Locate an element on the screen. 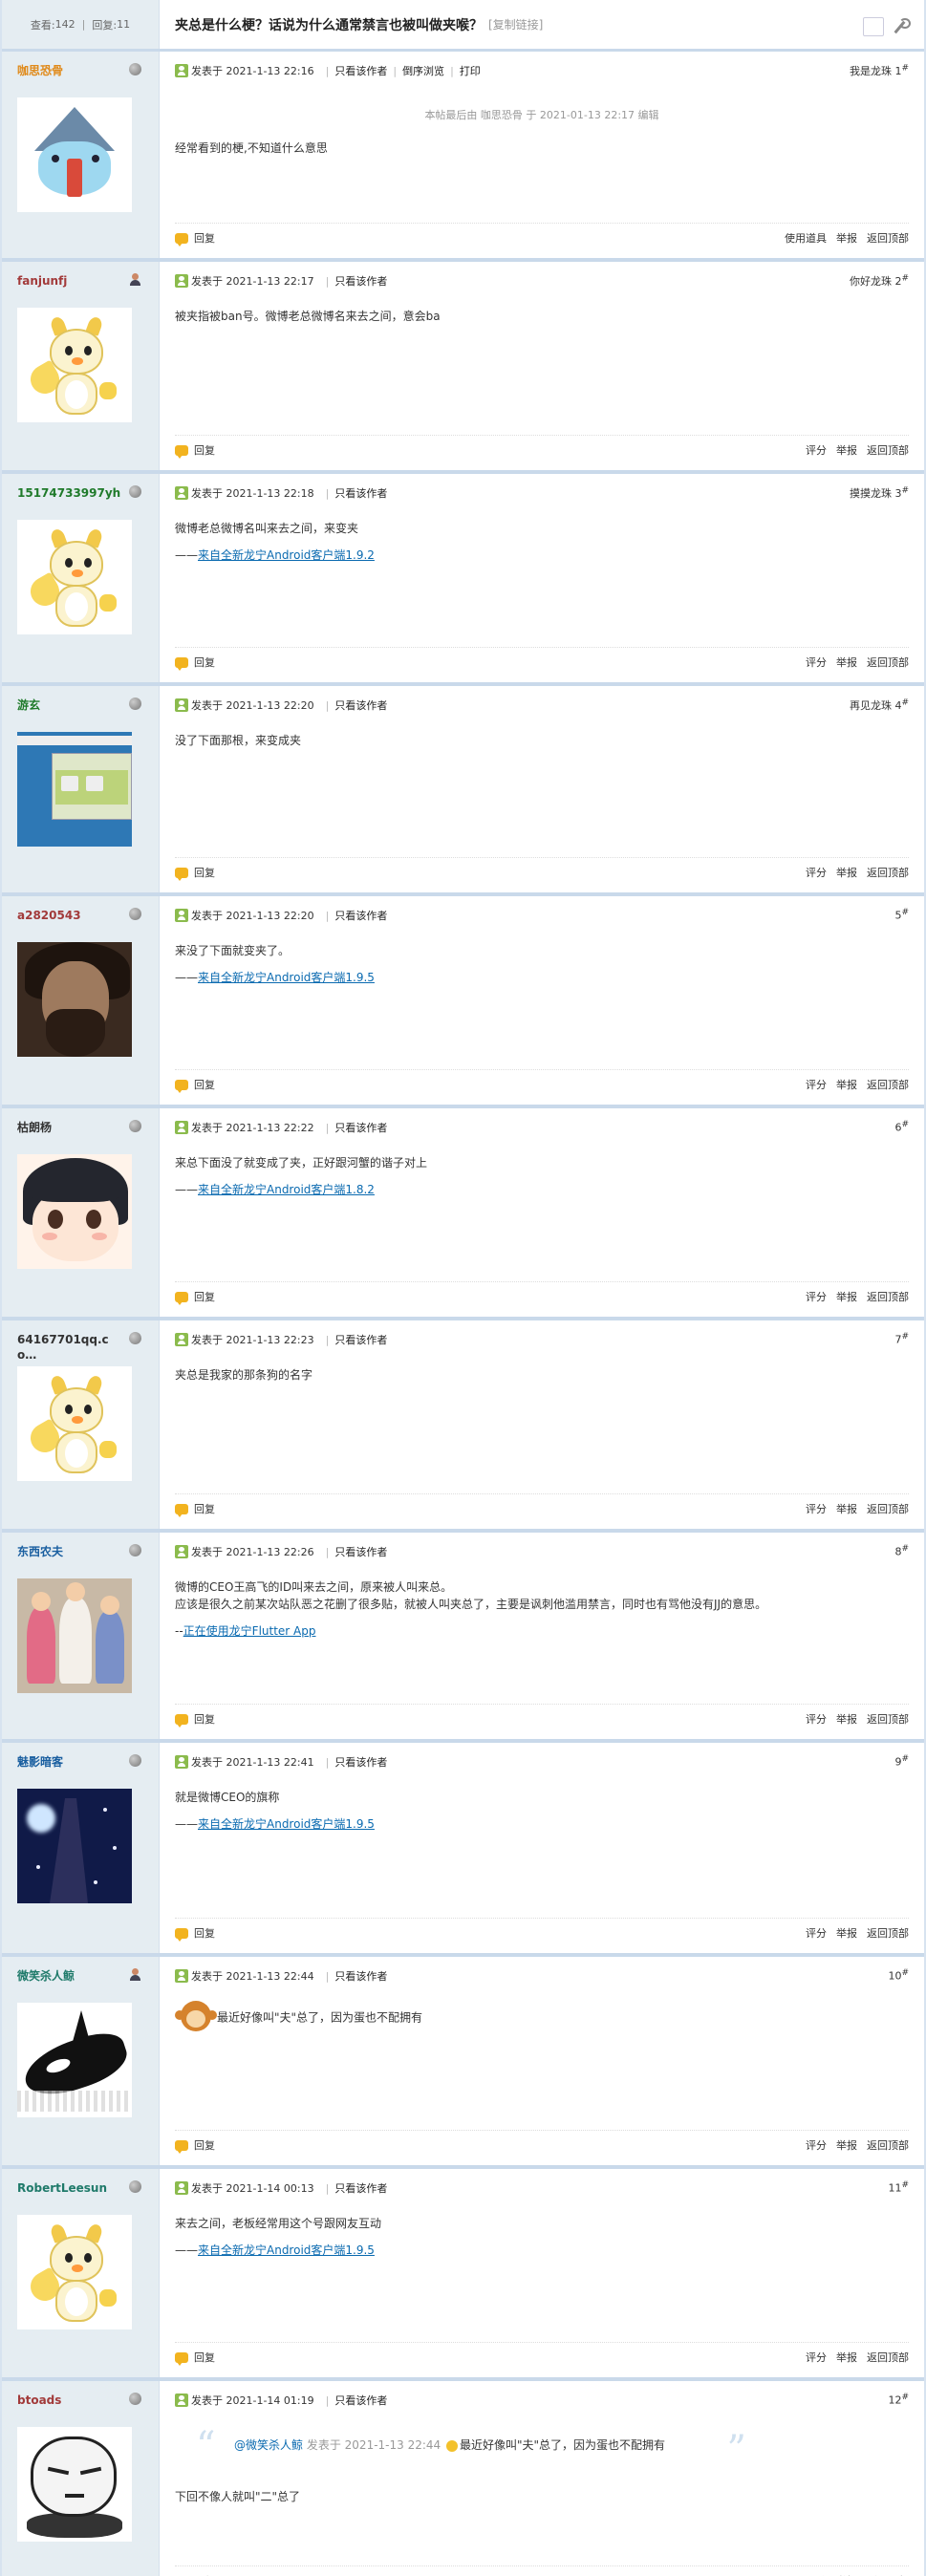 This screenshot has width=926, height=2576. copy-link: [复制链接] is located at coordinates (515, 24).